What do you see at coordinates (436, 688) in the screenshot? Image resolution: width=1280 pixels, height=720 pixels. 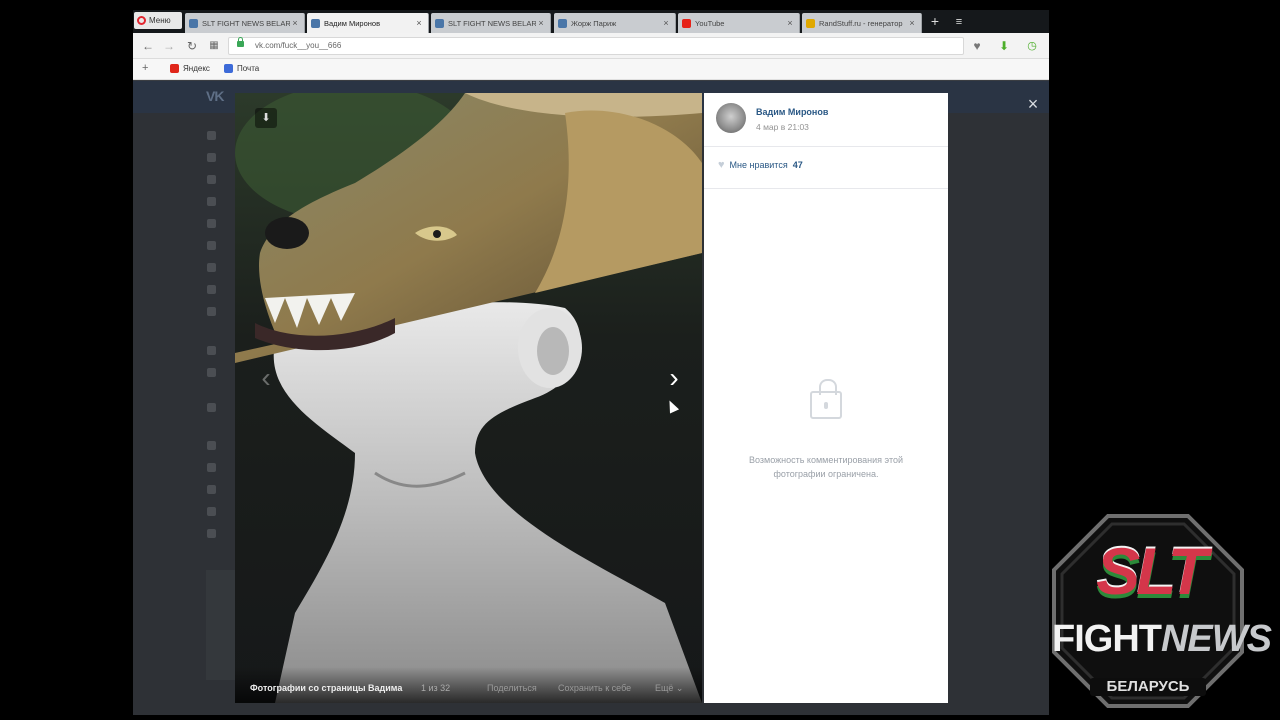 I see `photo-counter: 1 из 32` at bounding box center [436, 688].